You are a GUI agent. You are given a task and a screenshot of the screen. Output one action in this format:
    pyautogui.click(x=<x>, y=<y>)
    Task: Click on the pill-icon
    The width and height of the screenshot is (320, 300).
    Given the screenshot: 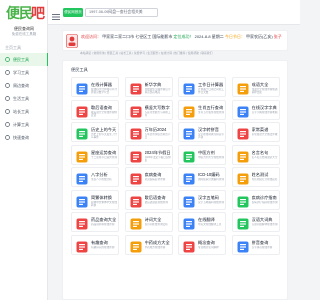 What is the action you would take?
    pyautogui.click(x=82, y=223)
    